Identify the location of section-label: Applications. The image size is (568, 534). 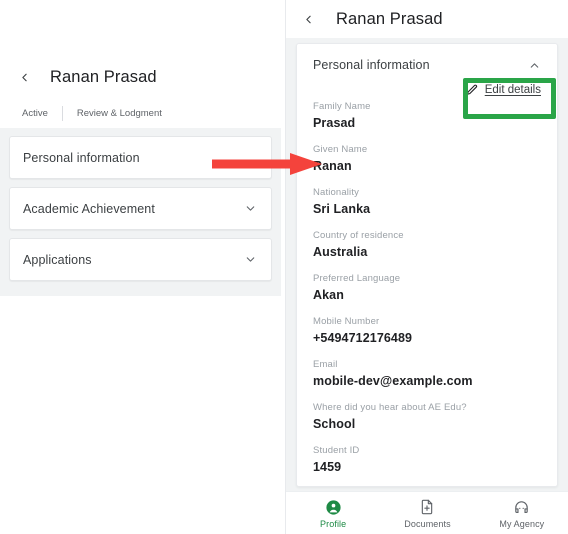
(57, 259).